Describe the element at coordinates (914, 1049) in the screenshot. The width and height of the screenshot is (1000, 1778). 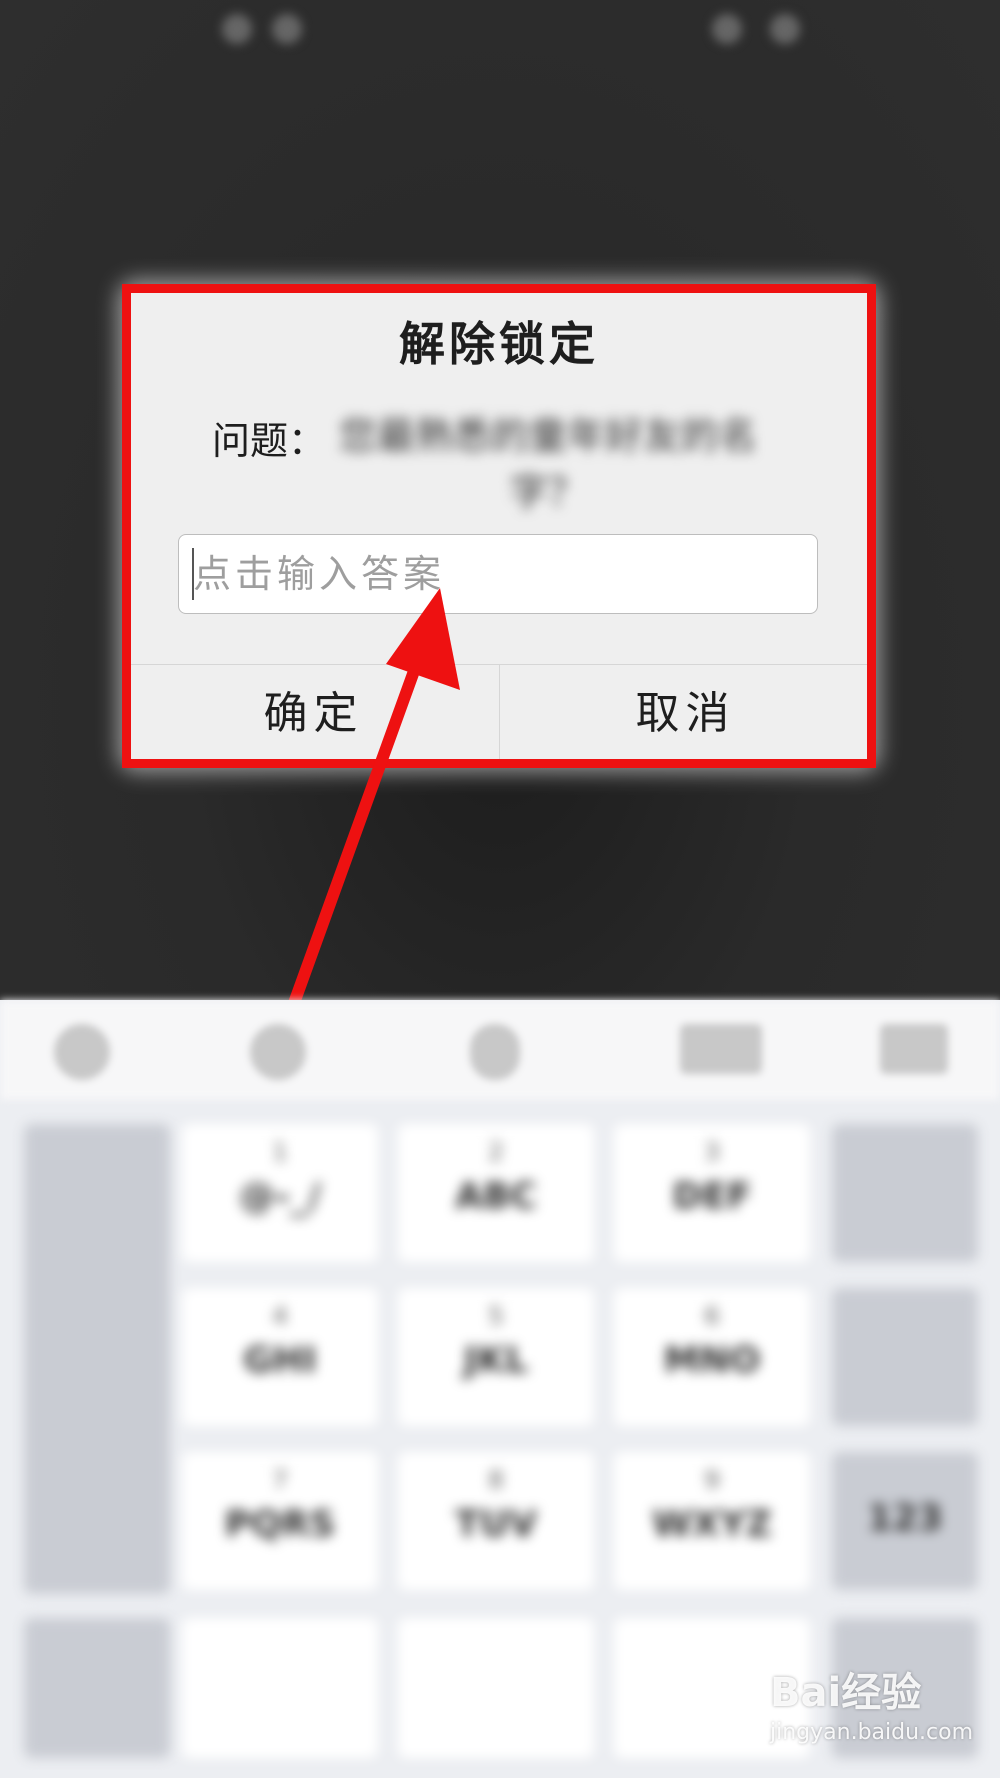
I see `hide-keyboard-icon` at that location.